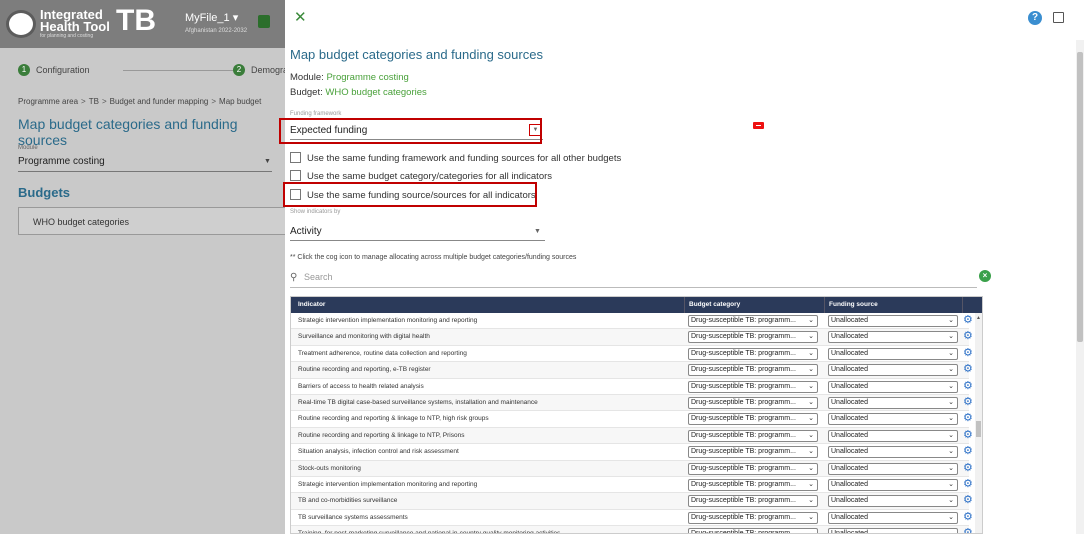  Describe the element at coordinates (159, 101) in the screenshot. I see `crumb-item: Budget and funder mapping` at that location.